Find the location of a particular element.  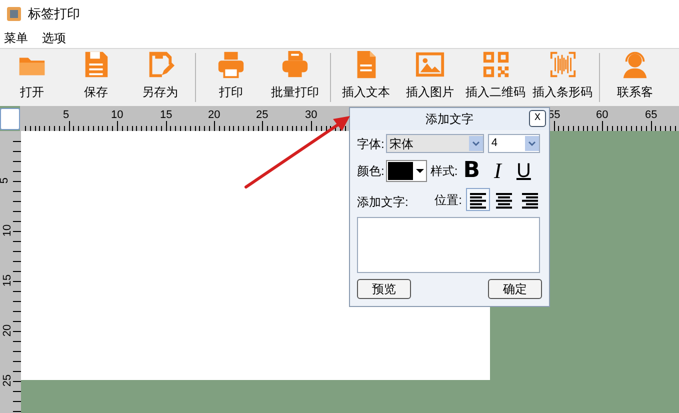

toolbar-button: 保存 is located at coordinates (96, 77).